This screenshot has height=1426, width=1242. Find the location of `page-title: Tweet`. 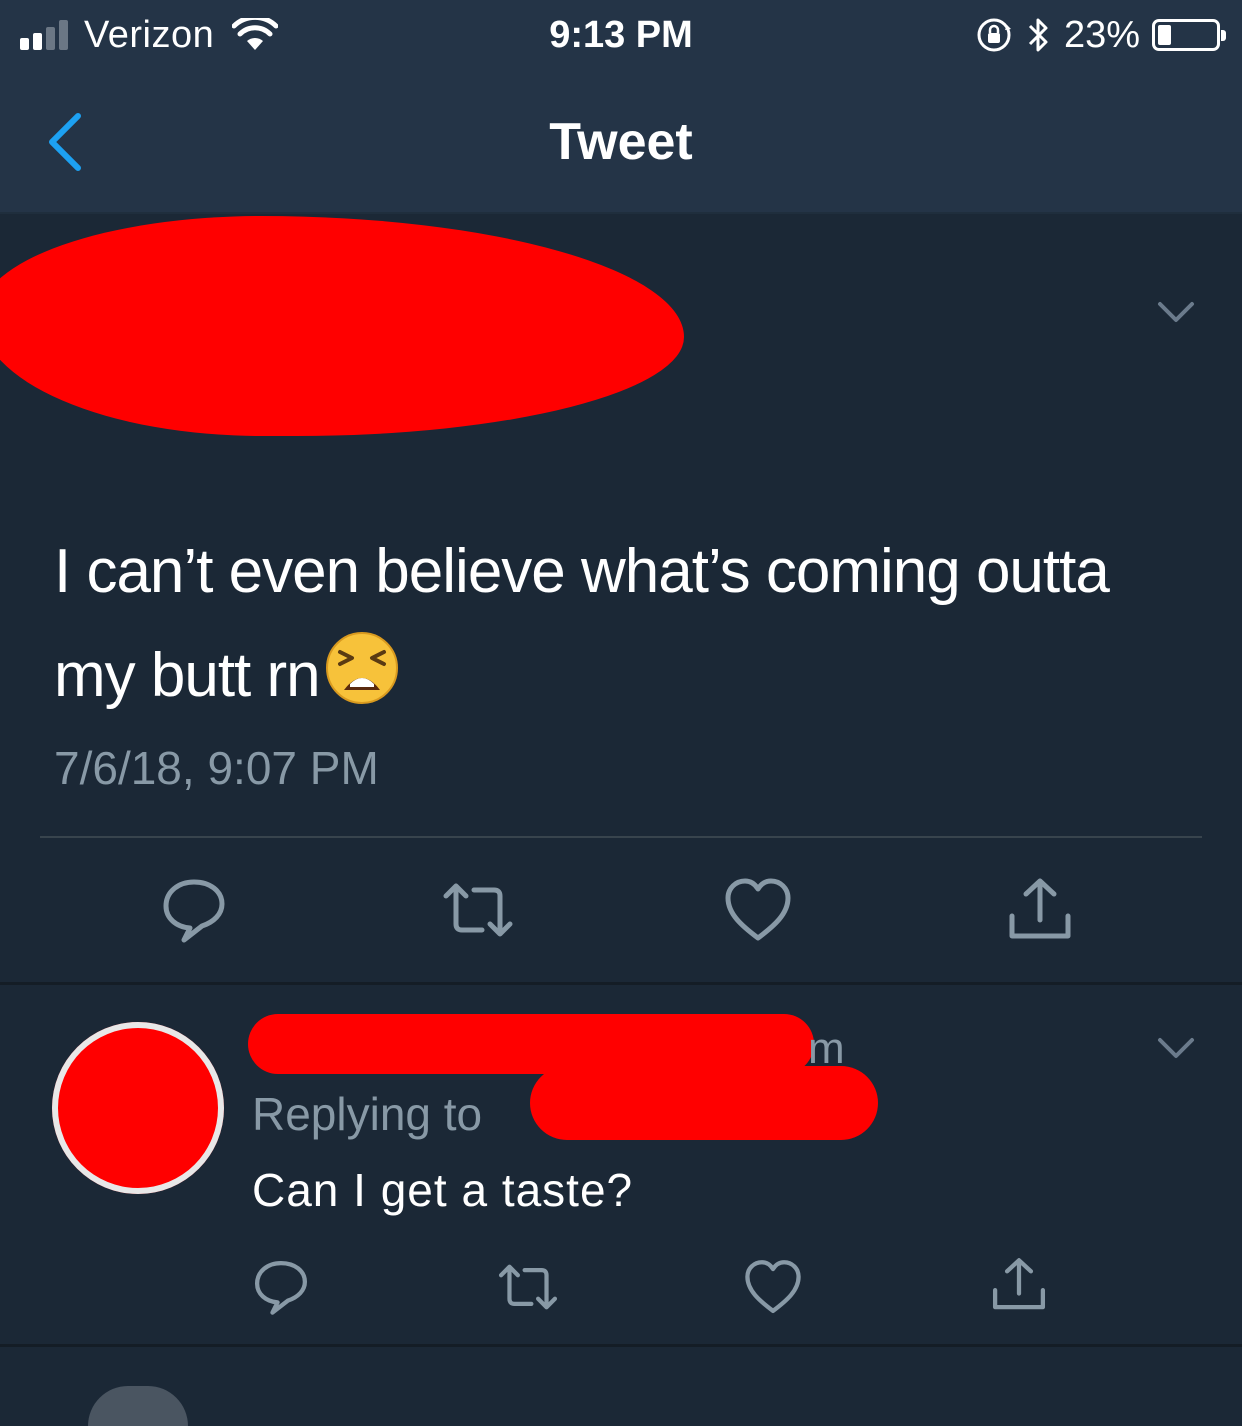

page-title: Tweet is located at coordinates (621, 142).